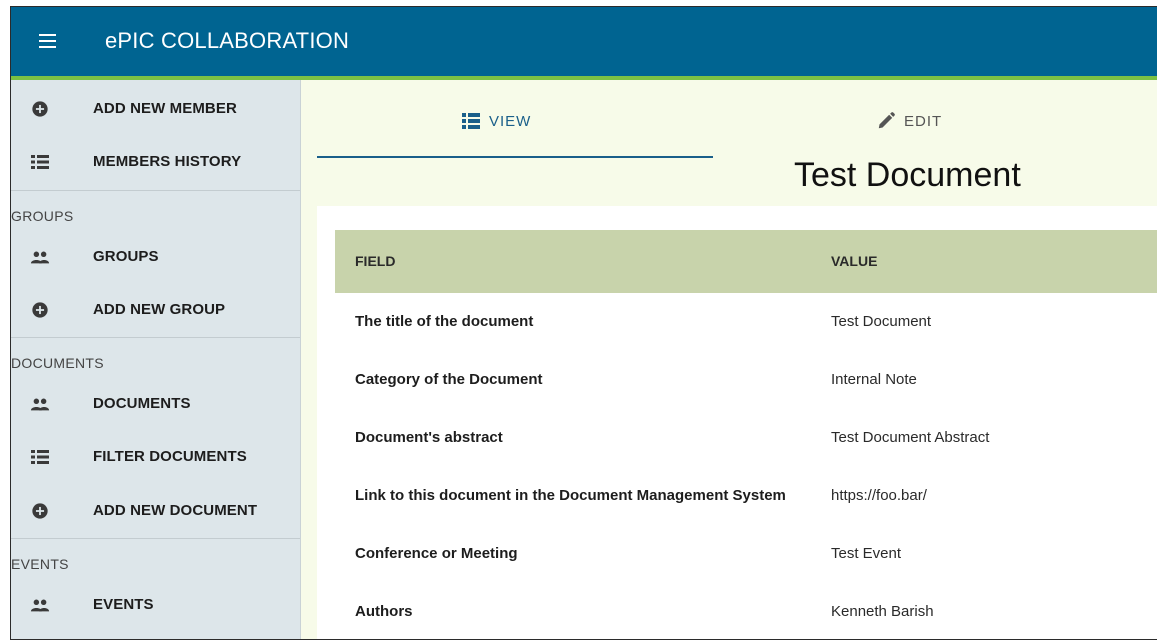 This screenshot has width=1157, height=644. What do you see at coordinates (881, 321) in the screenshot?
I see `value-cell: Test Document` at bounding box center [881, 321].